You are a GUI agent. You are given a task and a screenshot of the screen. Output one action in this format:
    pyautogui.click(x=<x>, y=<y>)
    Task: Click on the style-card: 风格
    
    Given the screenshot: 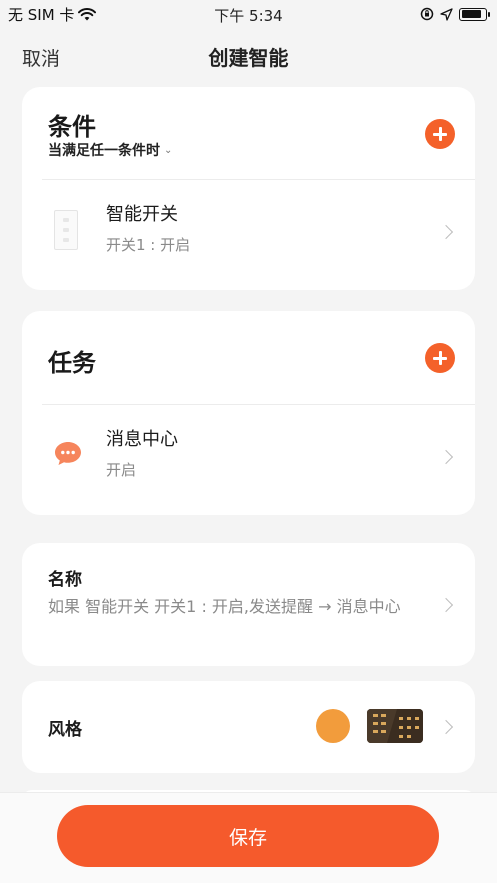 What is the action you would take?
    pyautogui.click(x=248, y=727)
    